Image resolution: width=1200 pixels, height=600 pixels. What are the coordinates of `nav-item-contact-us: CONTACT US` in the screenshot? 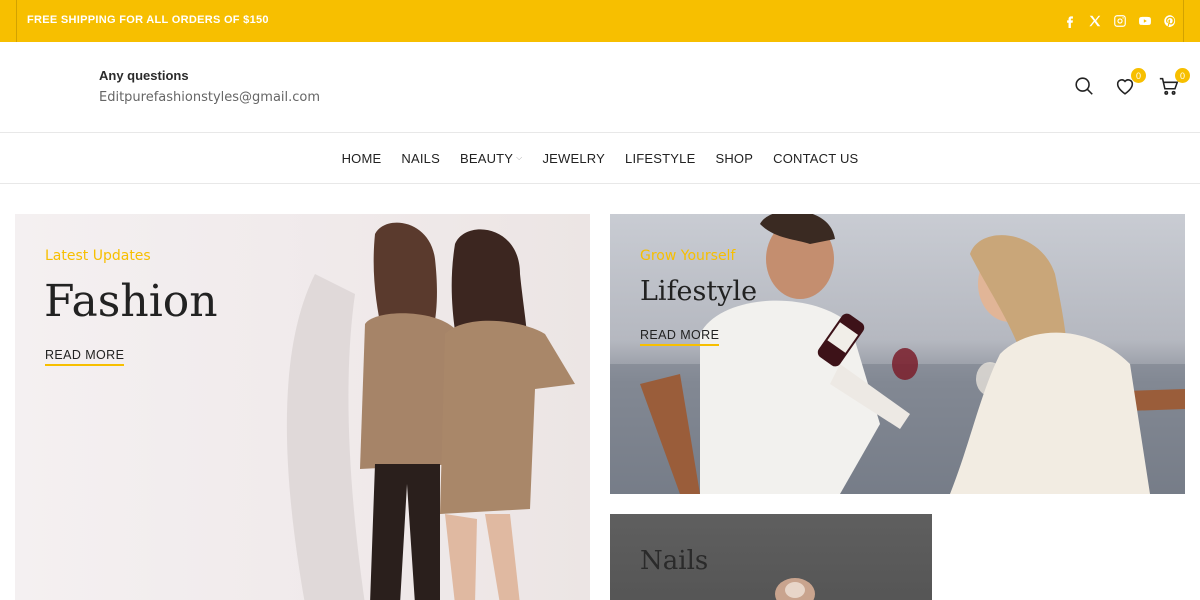 It's located at (815, 158).